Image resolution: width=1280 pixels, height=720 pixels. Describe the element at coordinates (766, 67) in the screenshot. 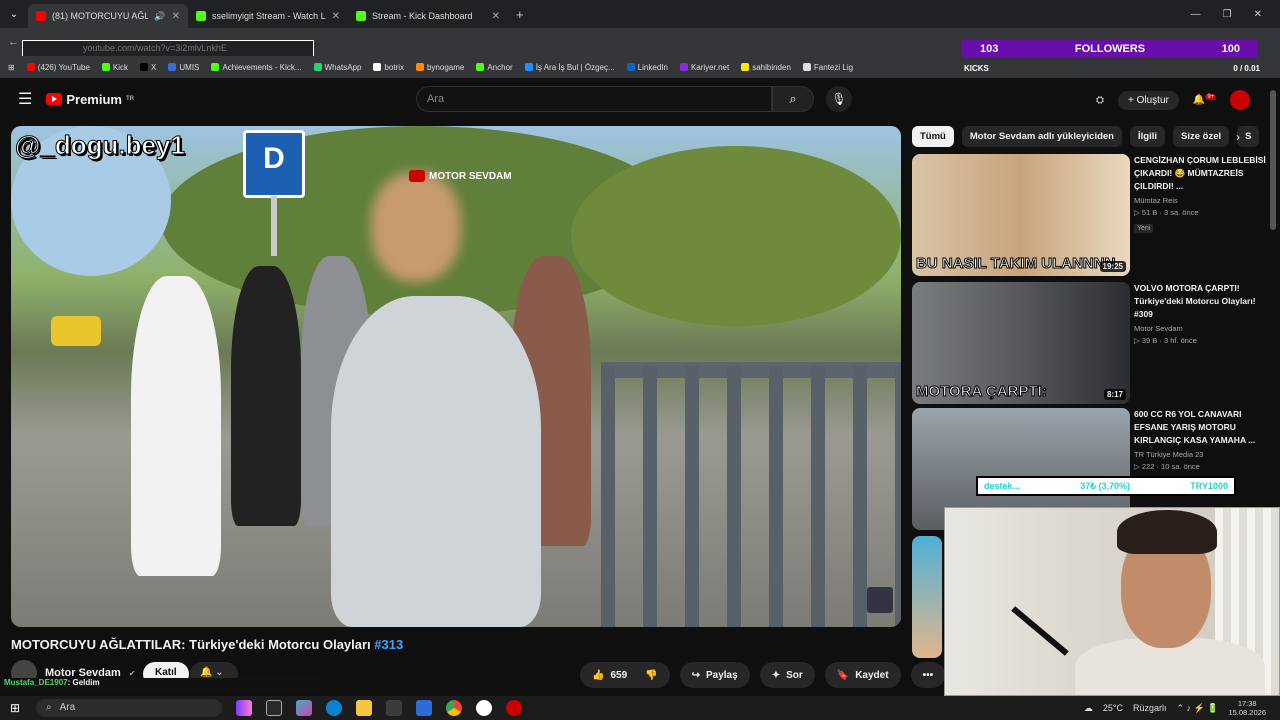

I see `bookmark-item: sahibinden` at that location.